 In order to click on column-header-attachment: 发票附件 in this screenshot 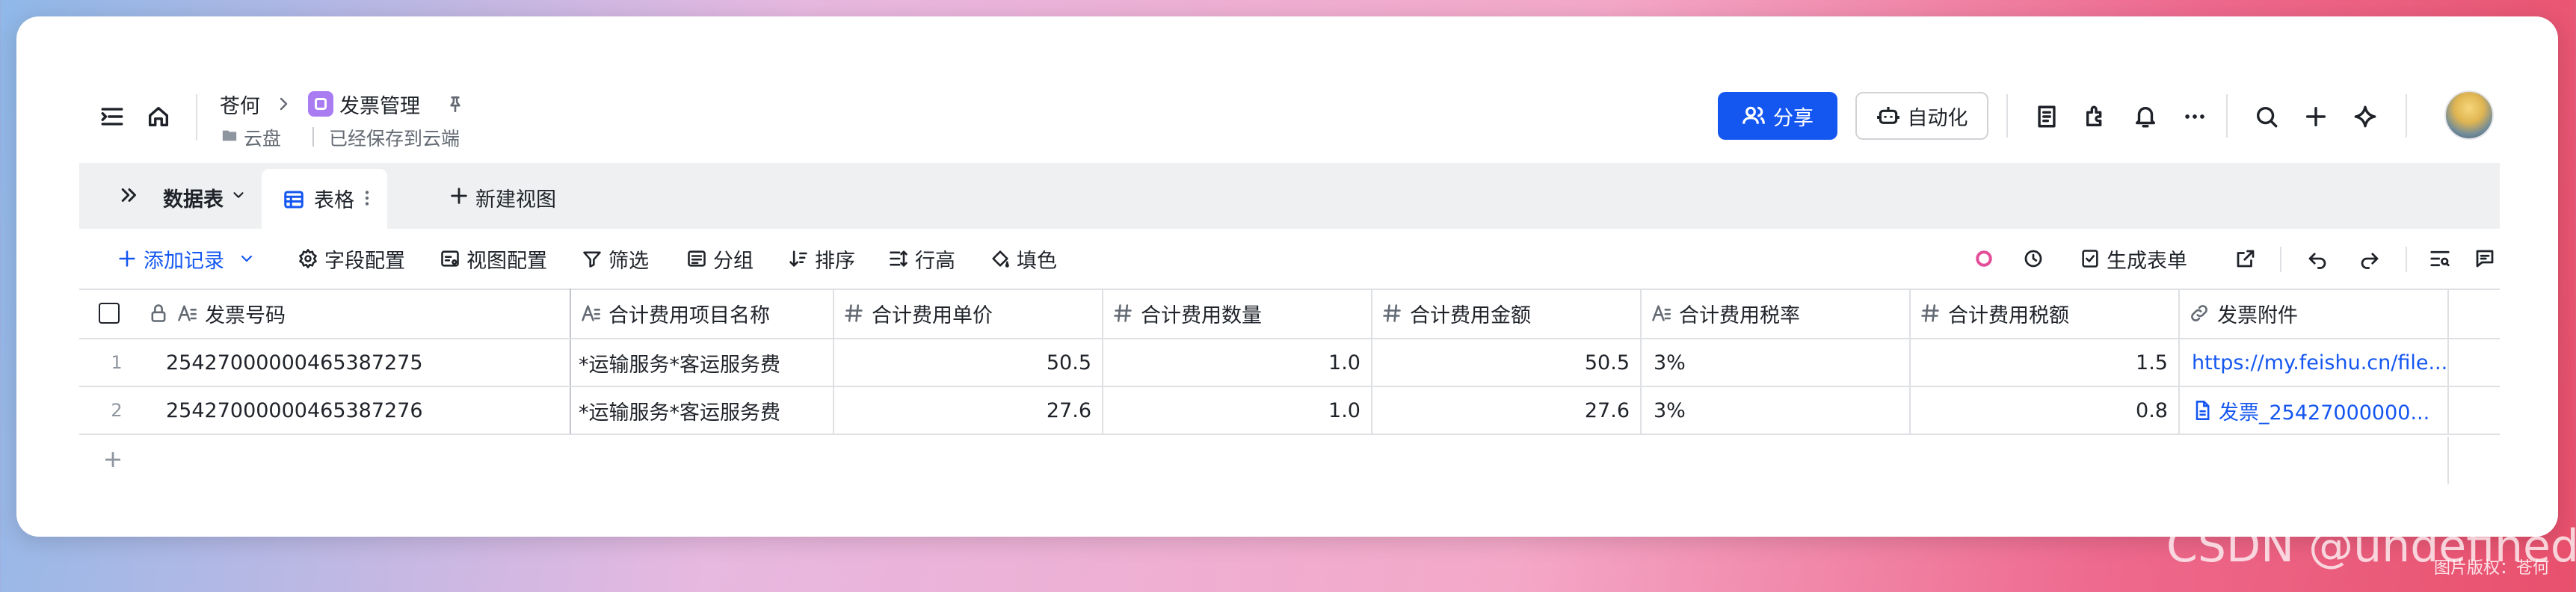, I will do `click(2314, 314)`.